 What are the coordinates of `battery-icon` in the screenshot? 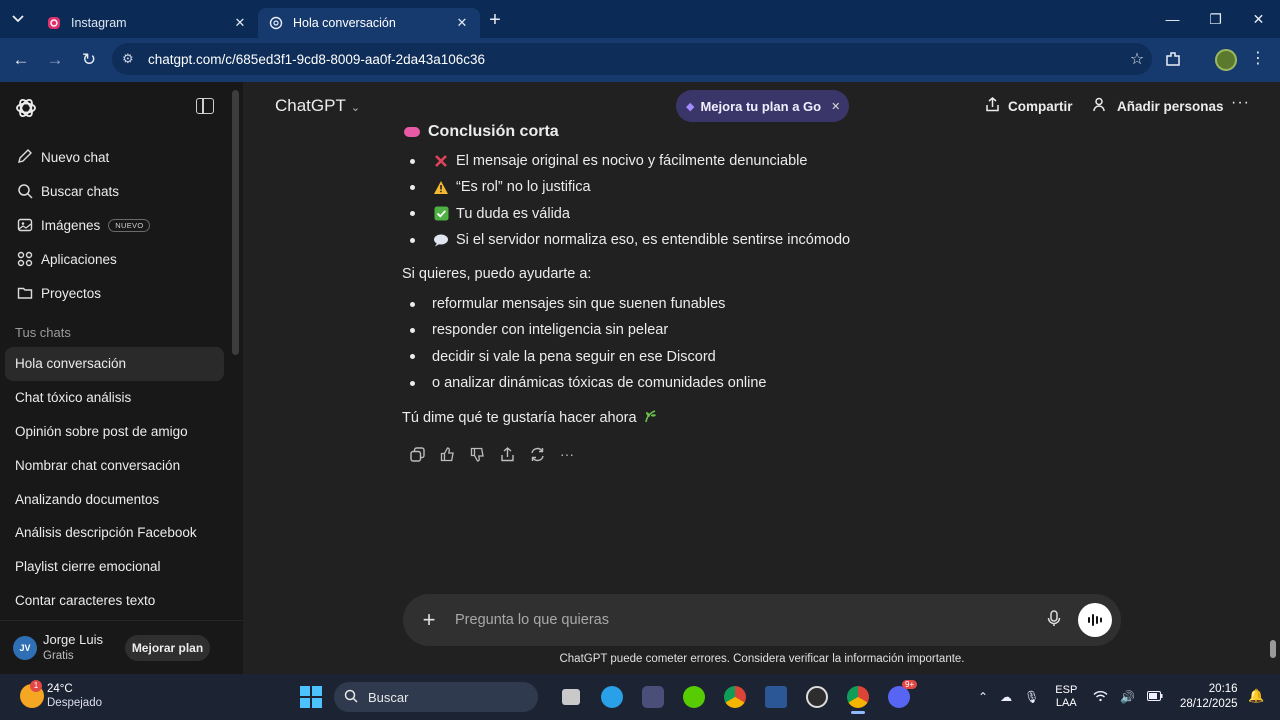 It's located at (1155, 697).